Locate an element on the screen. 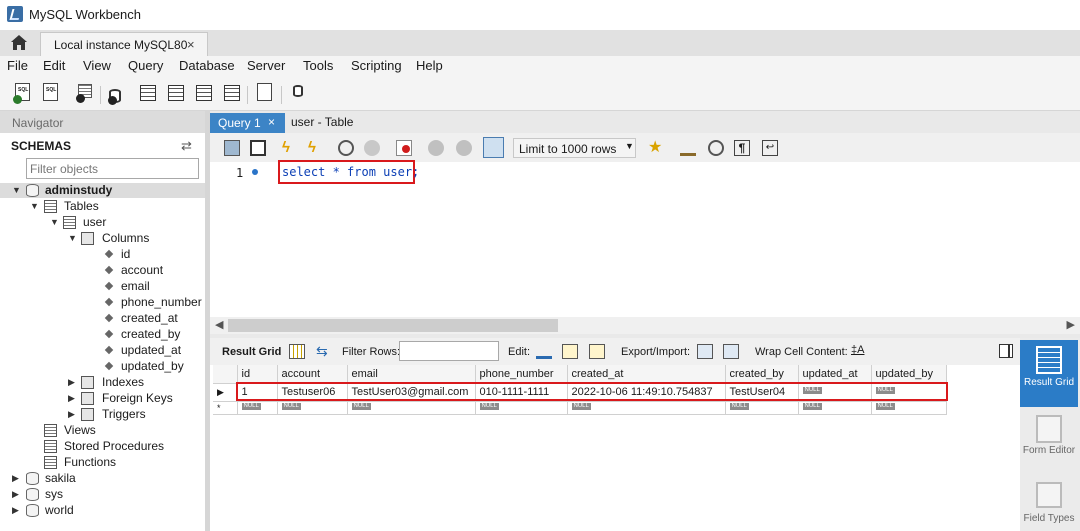  find-icon is located at coordinates (716, 148).